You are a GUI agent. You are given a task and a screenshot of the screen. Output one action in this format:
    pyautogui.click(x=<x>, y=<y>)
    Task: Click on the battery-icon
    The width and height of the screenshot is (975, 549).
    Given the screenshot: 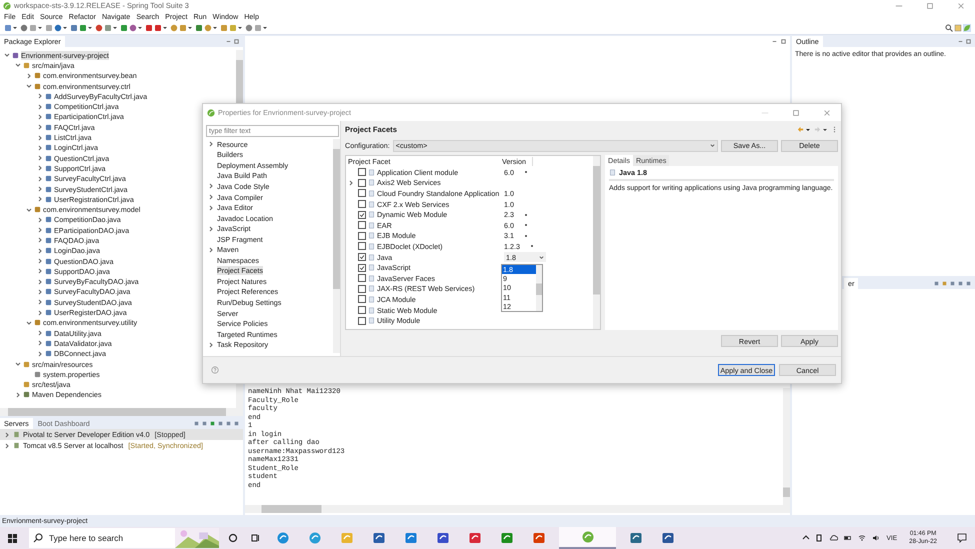 What is the action you would take?
    pyautogui.click(x=848, y=538)
    